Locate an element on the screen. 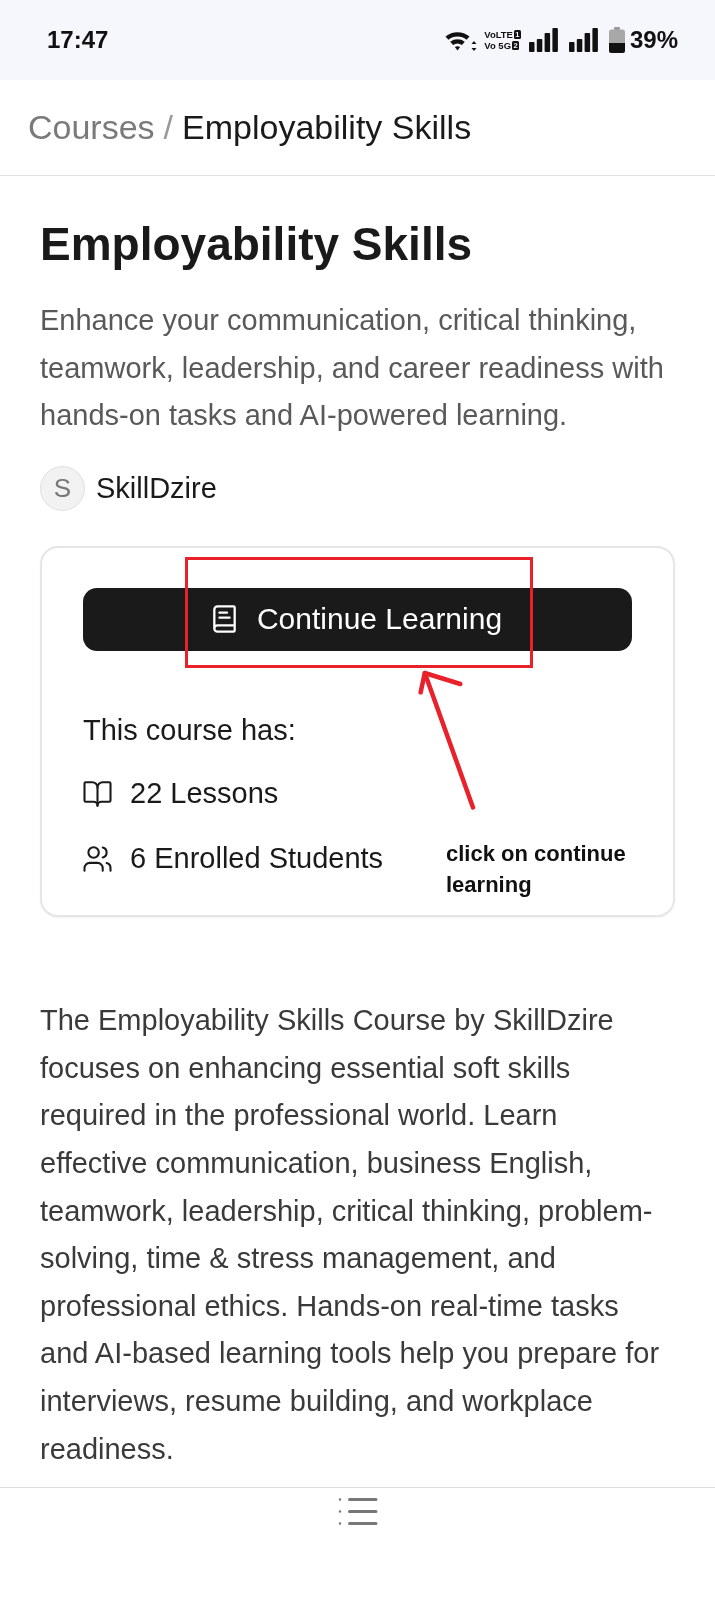 Image resolution: width=715 pixels, height=1600 pixels. annotation-note: click on continue learning is located at coordinates (536, 869).